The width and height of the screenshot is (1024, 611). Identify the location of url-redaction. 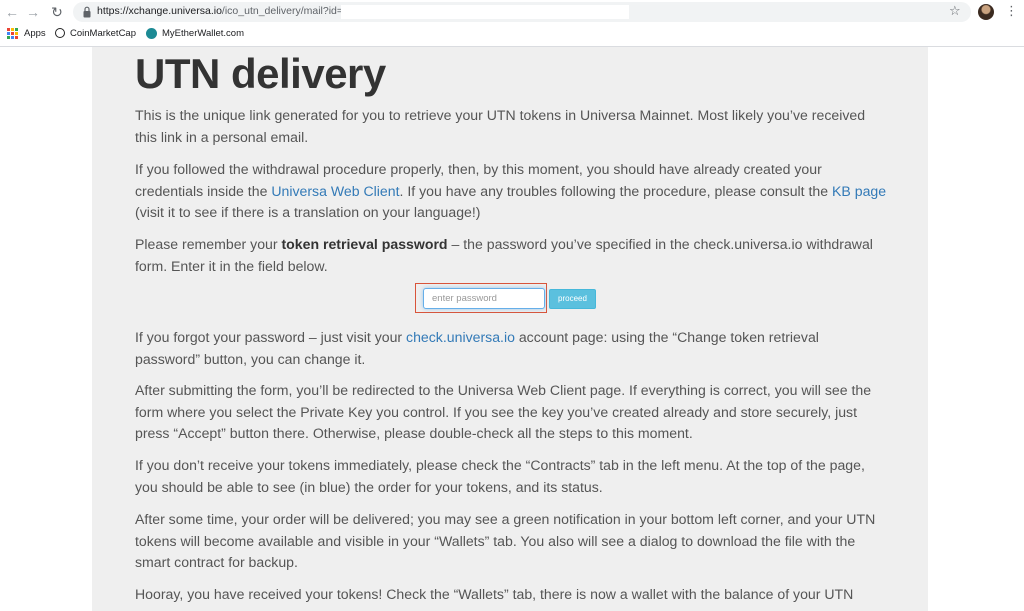
(485, 12).